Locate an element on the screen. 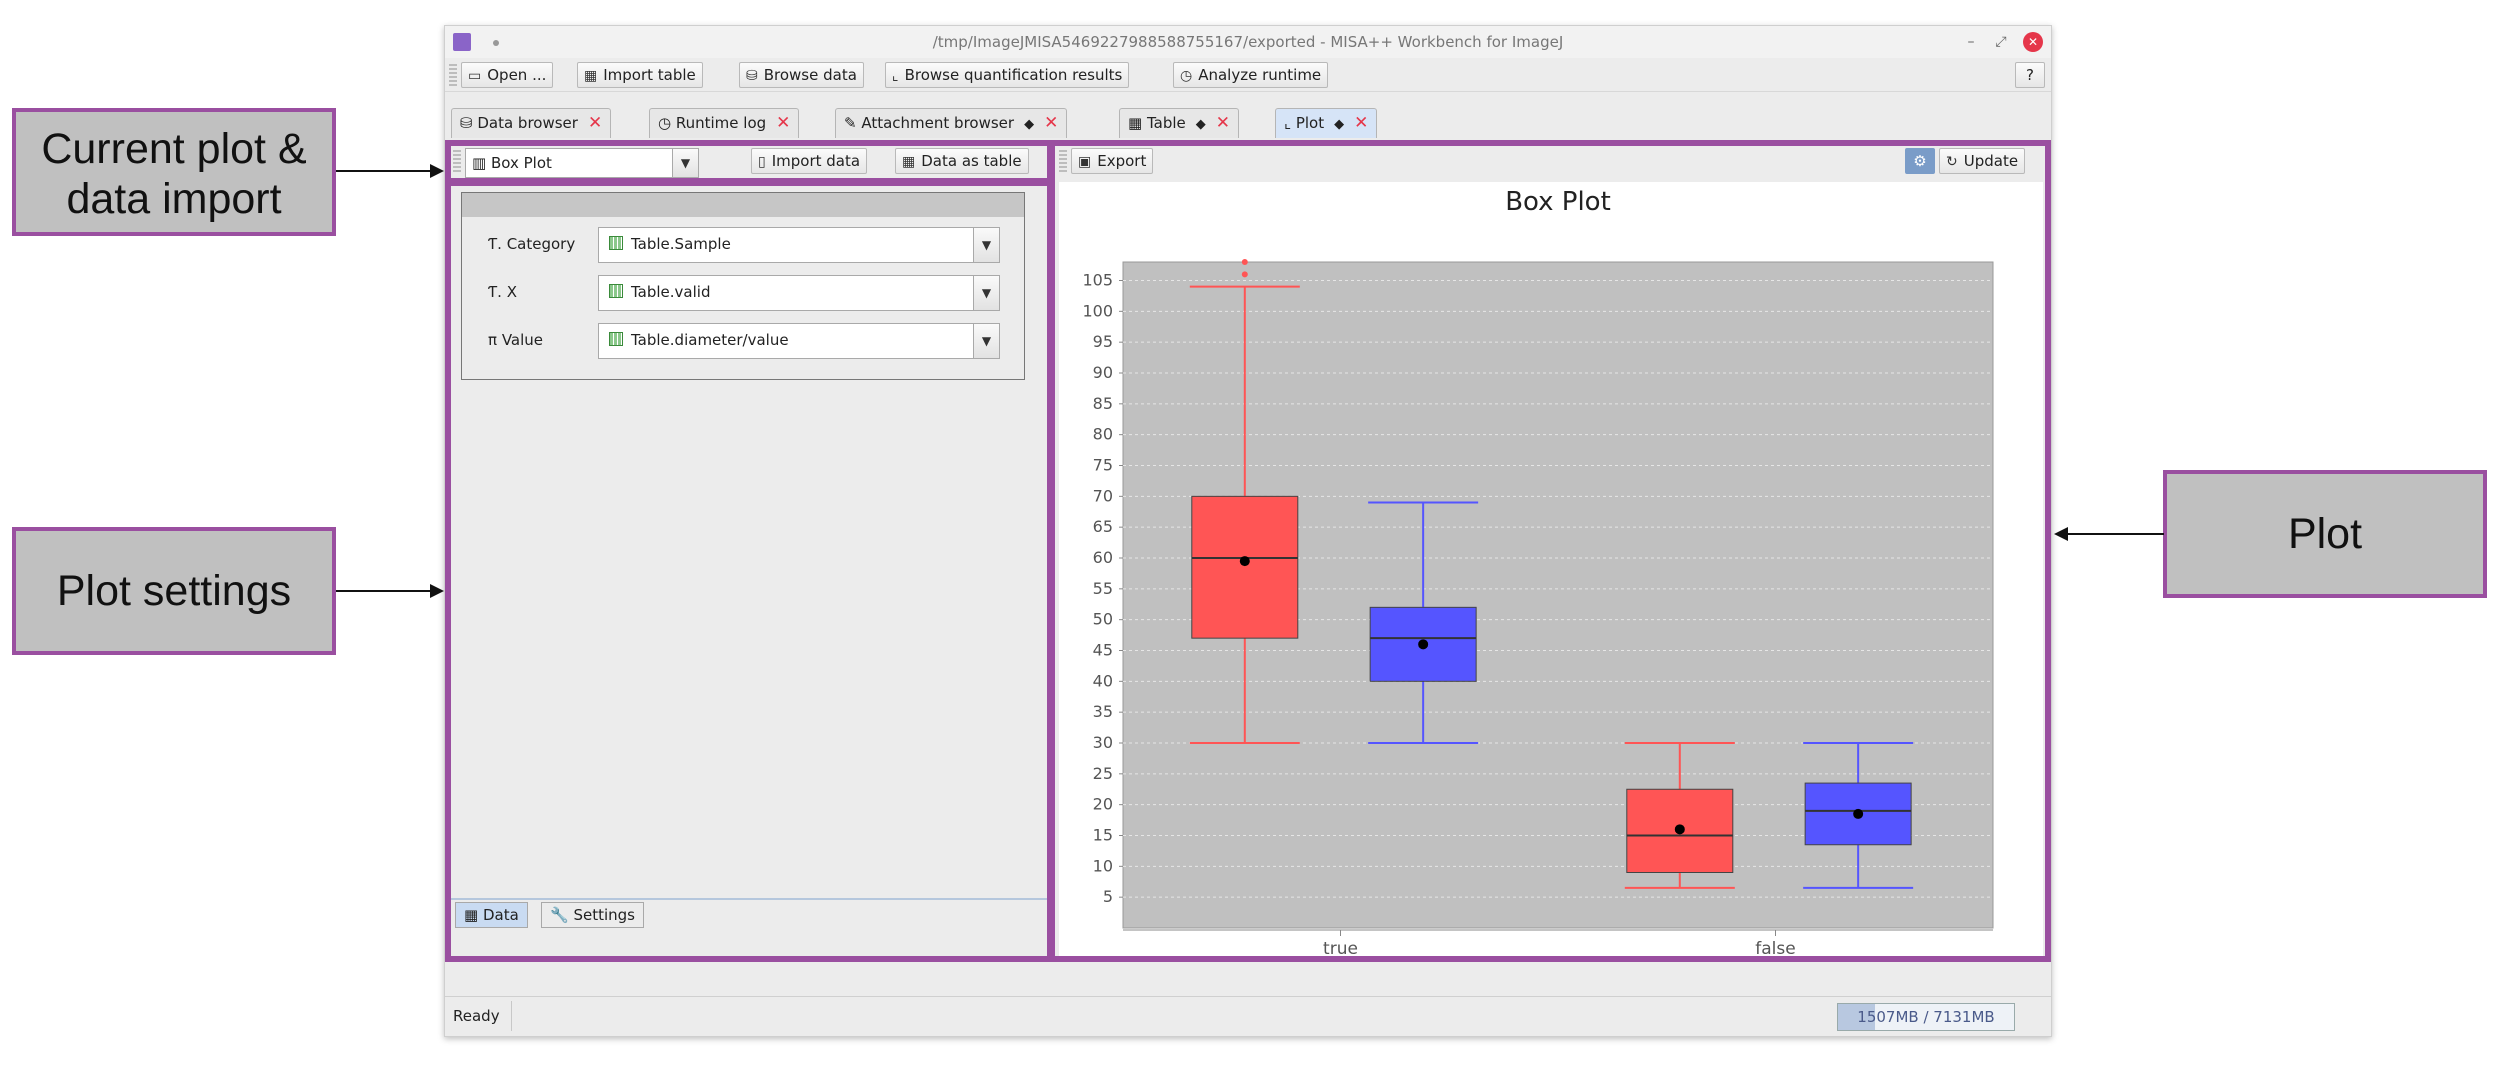  gear-icon: ⚙ is located at coordinates (1920, 161).